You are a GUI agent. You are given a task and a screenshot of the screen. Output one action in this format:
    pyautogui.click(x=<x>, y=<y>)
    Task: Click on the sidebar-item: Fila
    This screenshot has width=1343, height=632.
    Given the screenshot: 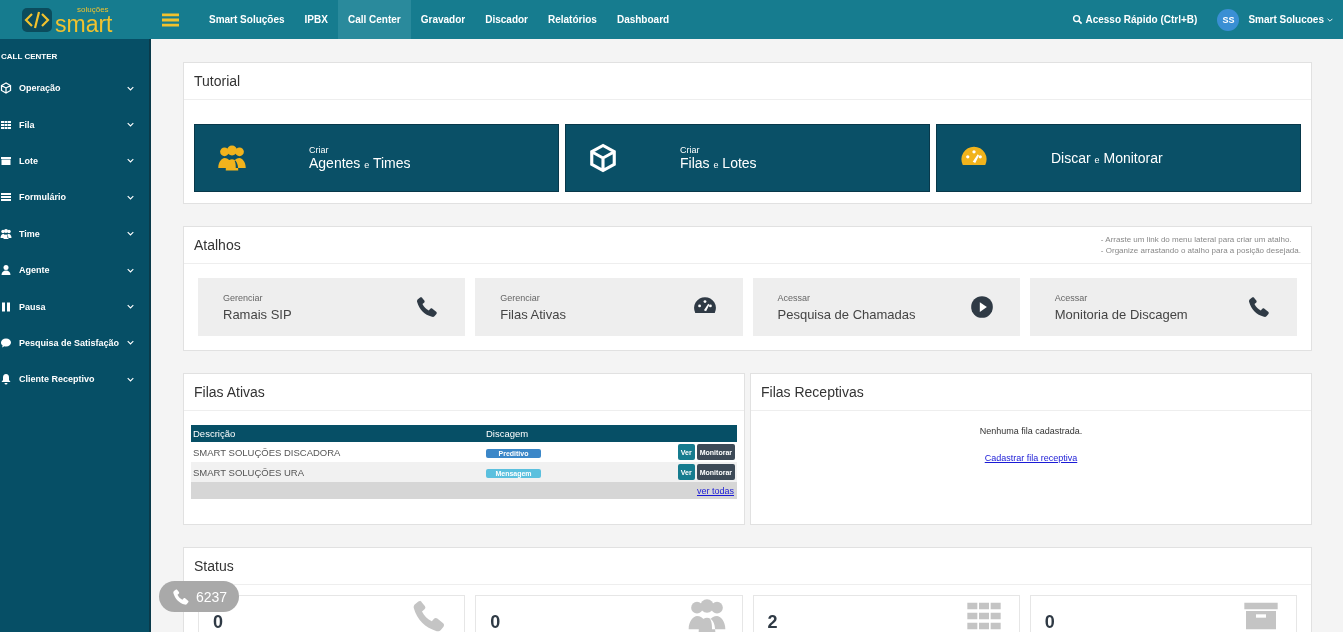 What is the action you would take?
    pyautogui.click(x=74, y=124)
    